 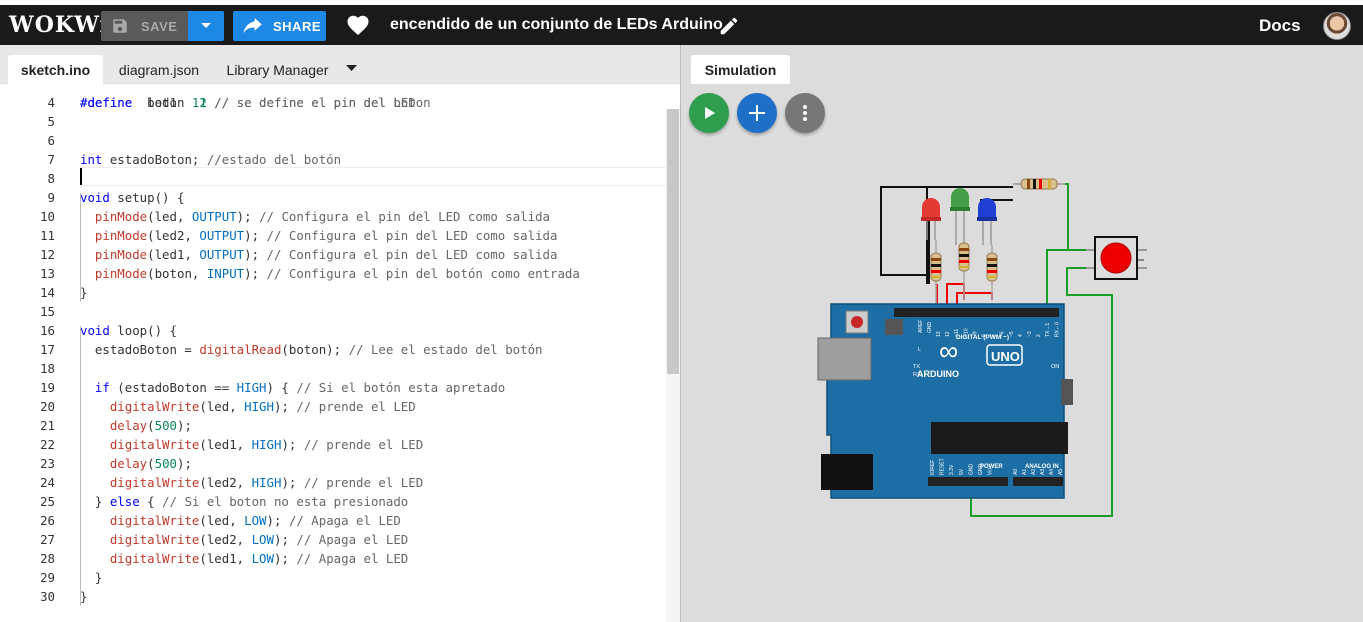 I want to click on share-arrow-icon, so click(x=252, y=26).